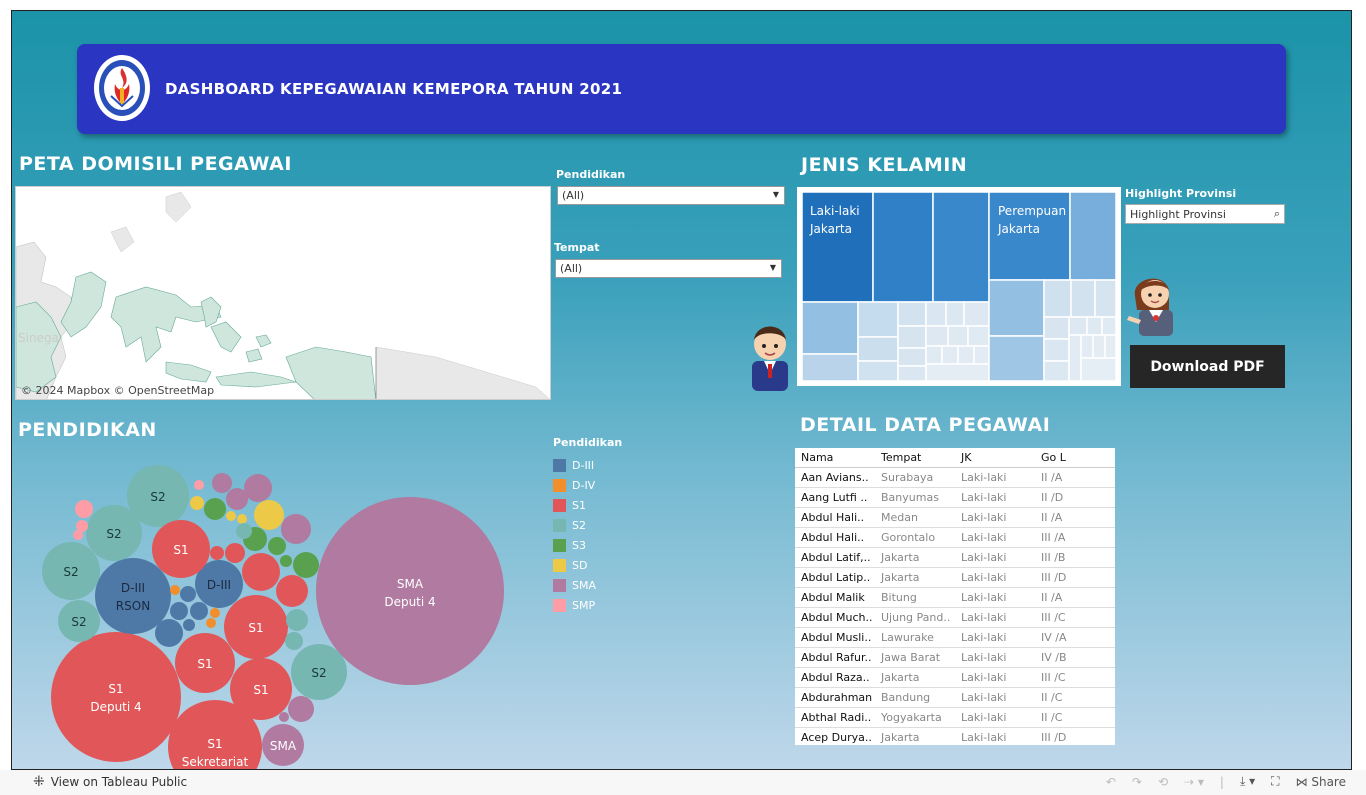  I want to click on download-icon: ⤓ ▾, so click(1247, 781).